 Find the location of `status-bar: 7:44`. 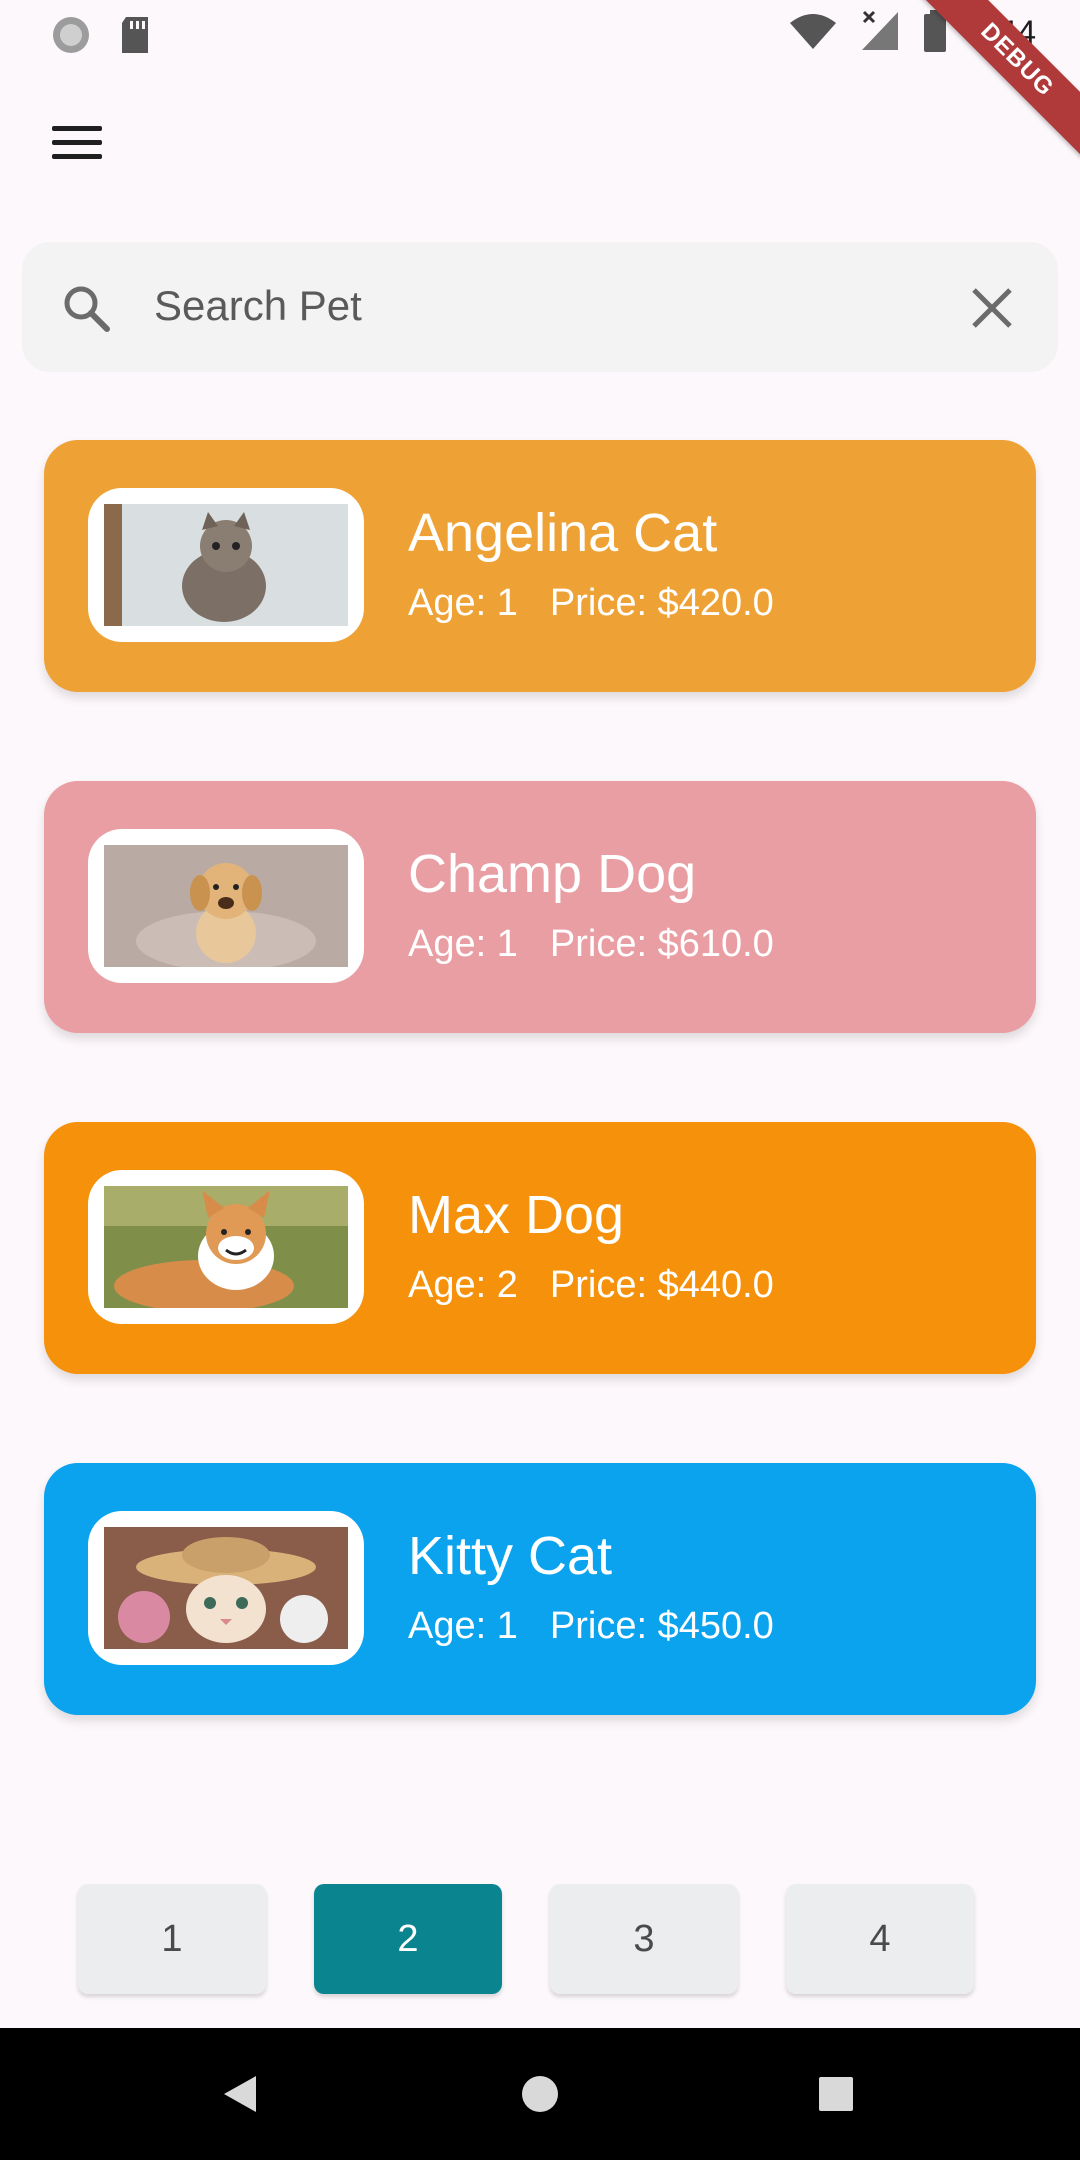

status-bar: 7:44 is located at coordinates (540, 33).